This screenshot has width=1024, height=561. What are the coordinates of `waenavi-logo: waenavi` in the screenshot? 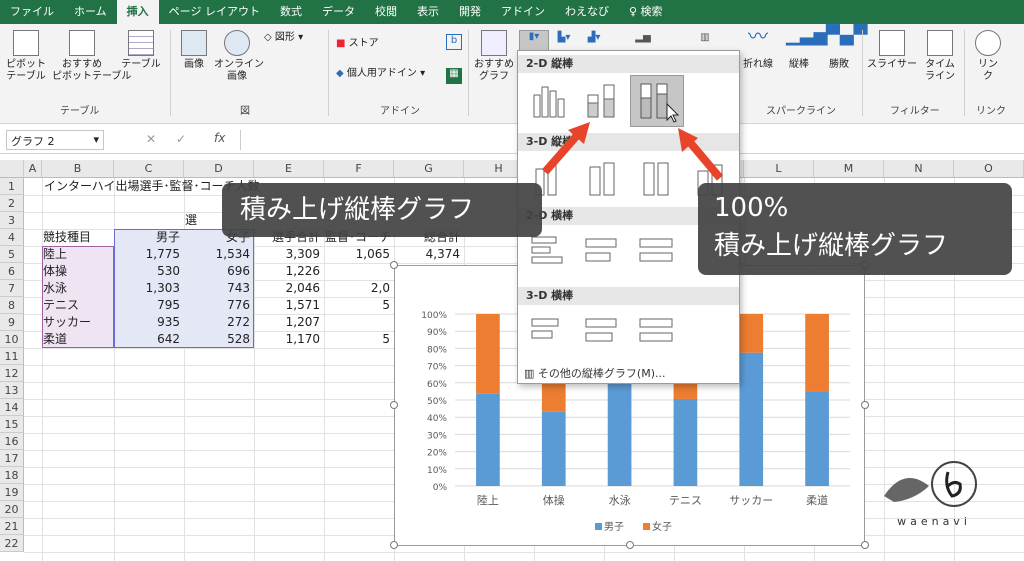 It's located at (934, 492).